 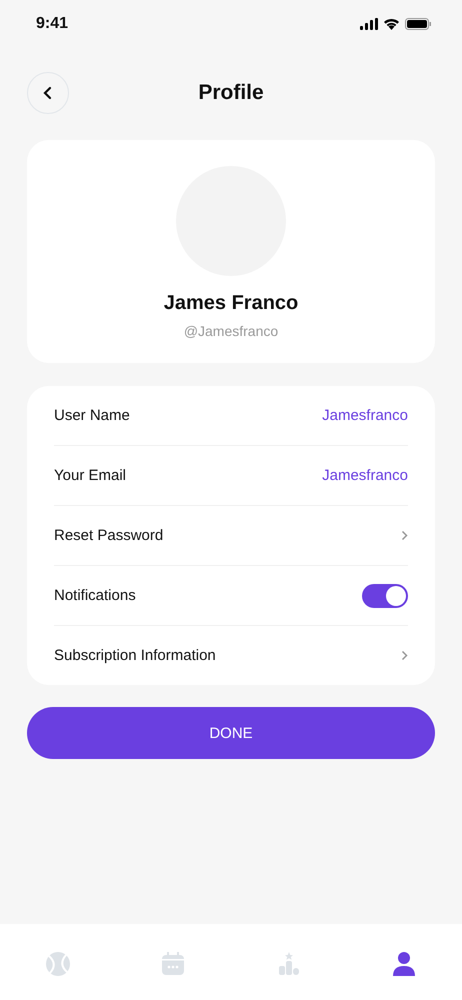 What do you see at coordinates (95, 595) in the screenshot?
I see `setting-label: Notifications` at bounding box center [95, 595].